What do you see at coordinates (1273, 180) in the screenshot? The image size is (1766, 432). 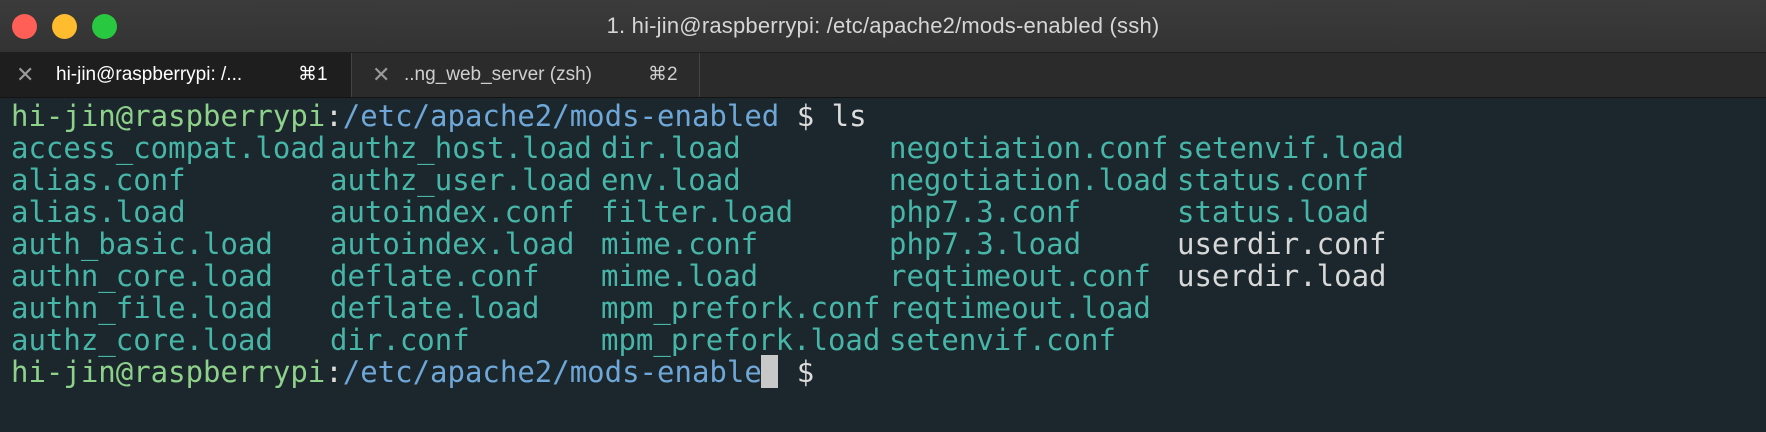 I see `file-entry: status.conf` at bounding box center [1273, 180].